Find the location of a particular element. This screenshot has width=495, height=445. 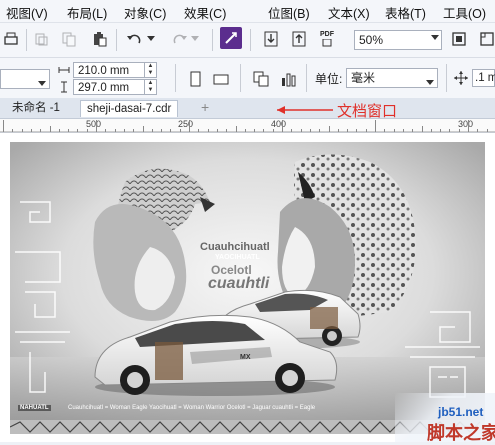

all-pages-icon is located at coordinates (261, 79).